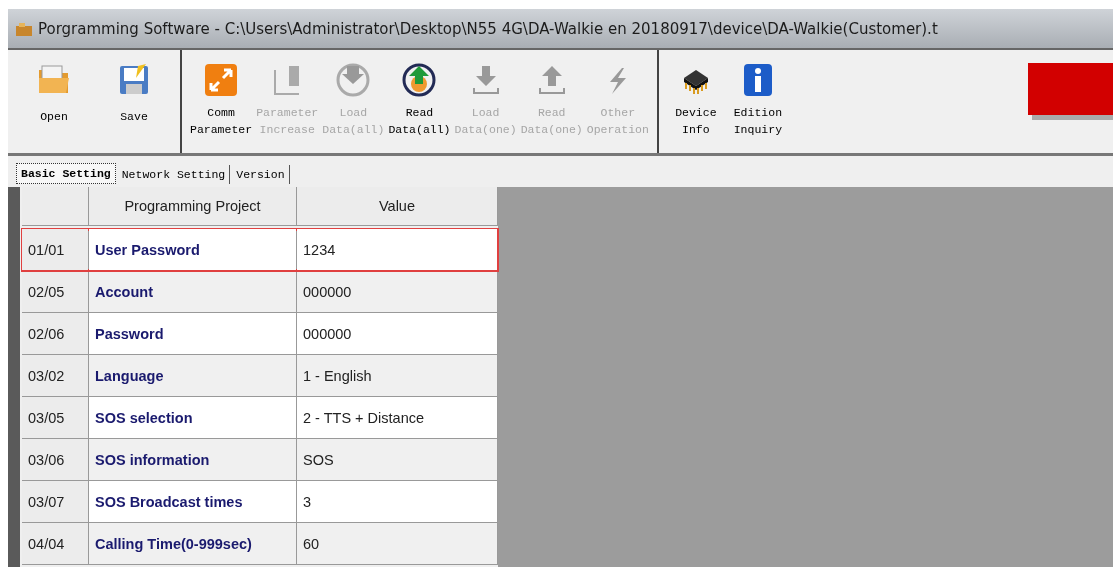  I want to click on toolbar-button: Device Info, so click(695, 97).